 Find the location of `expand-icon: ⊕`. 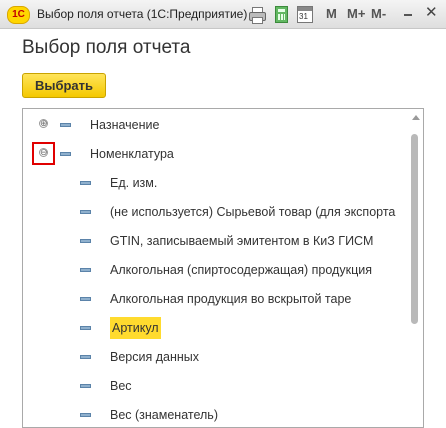

expand-icon: ⊕ is located at coordinates (43, 123).